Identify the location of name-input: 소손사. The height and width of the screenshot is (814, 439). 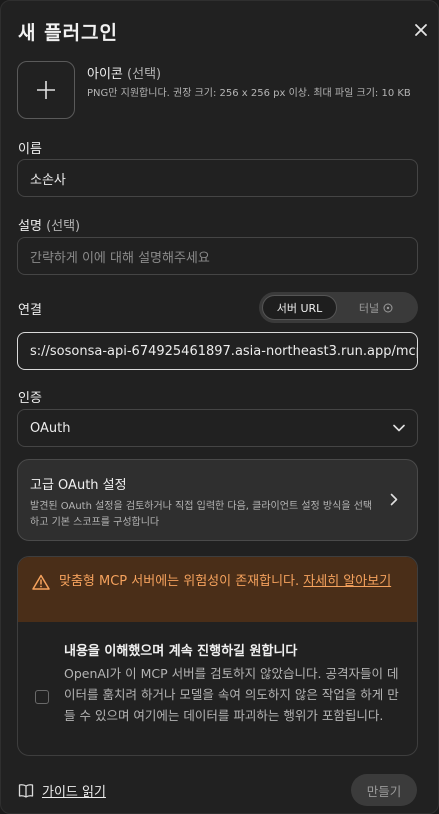
(217, 178).